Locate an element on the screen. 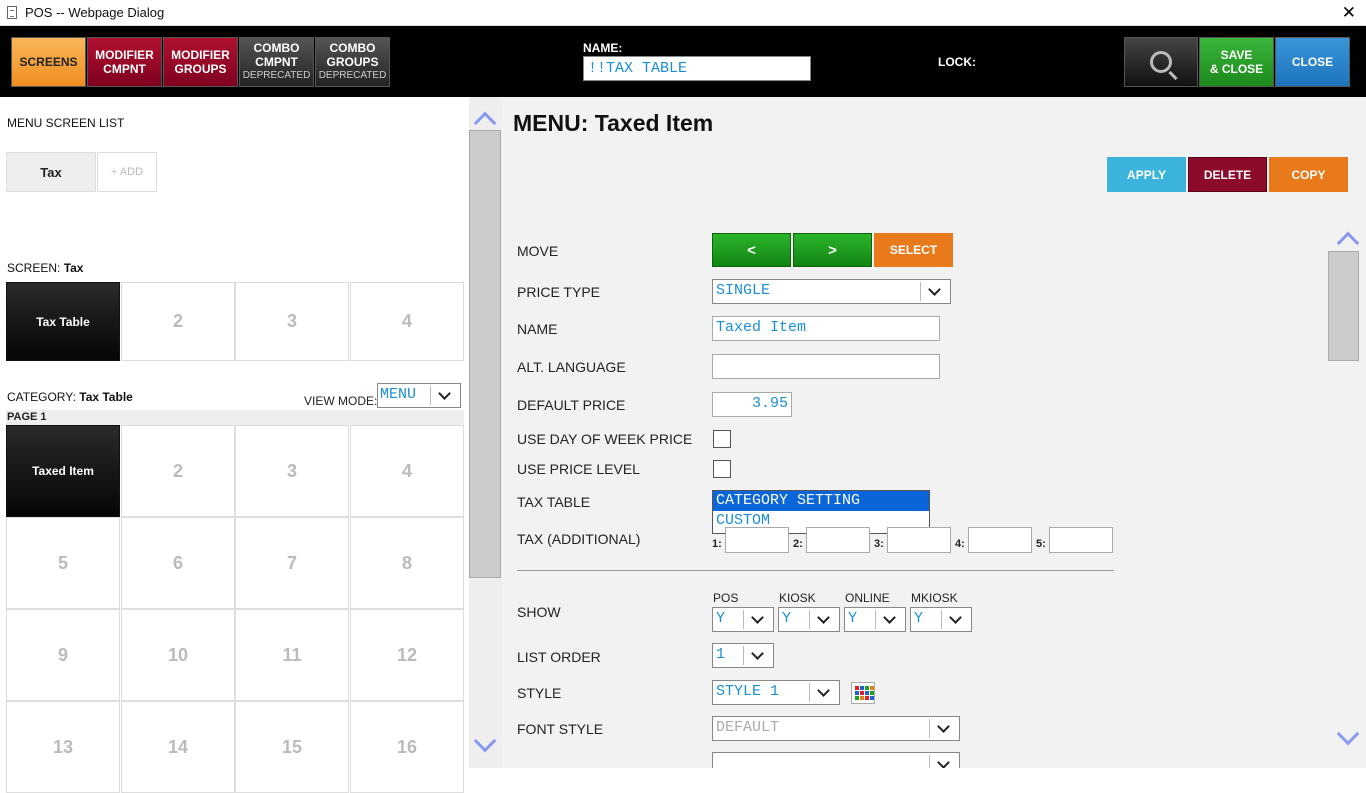 The image size is (1366, 793). add-screen-button: + ADD is located at coordinates (127, 172).